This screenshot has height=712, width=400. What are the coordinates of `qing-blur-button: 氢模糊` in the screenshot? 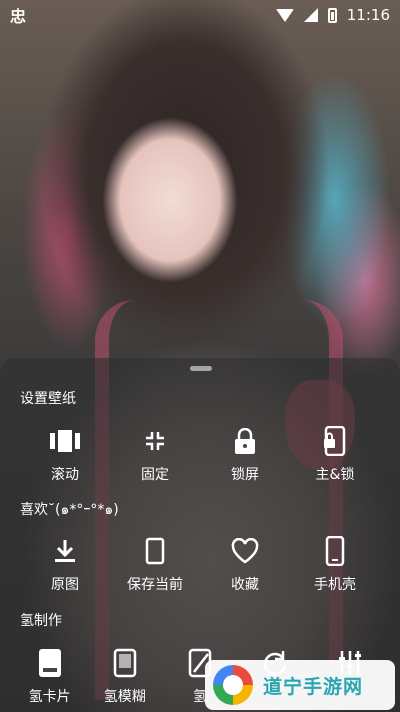 It's located at (124, 677).